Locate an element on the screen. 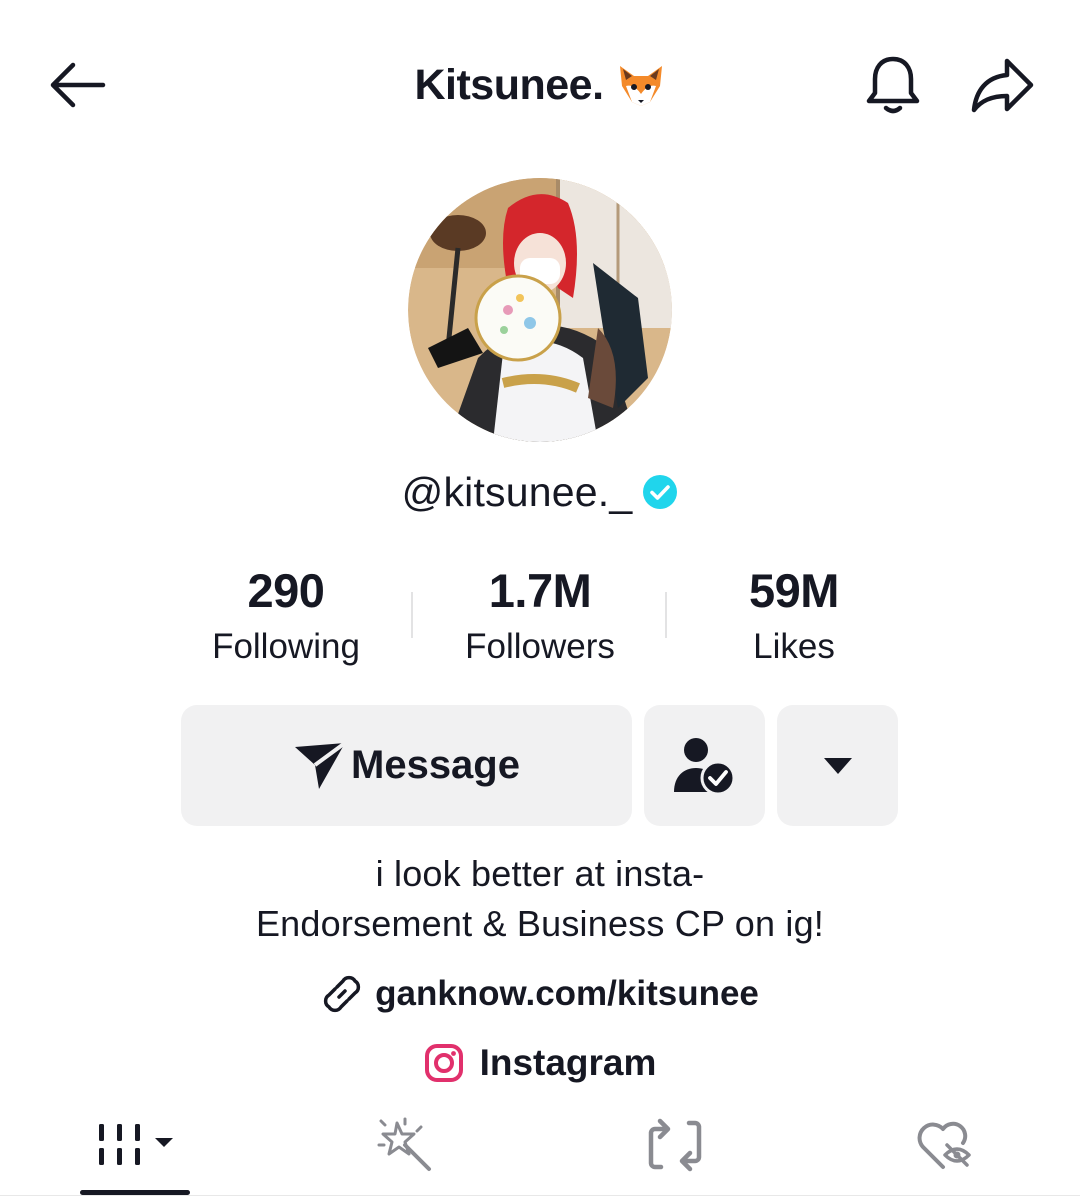 This screenshot has width=1080, height=1200. link-icon is located at coordinates (342, 994).